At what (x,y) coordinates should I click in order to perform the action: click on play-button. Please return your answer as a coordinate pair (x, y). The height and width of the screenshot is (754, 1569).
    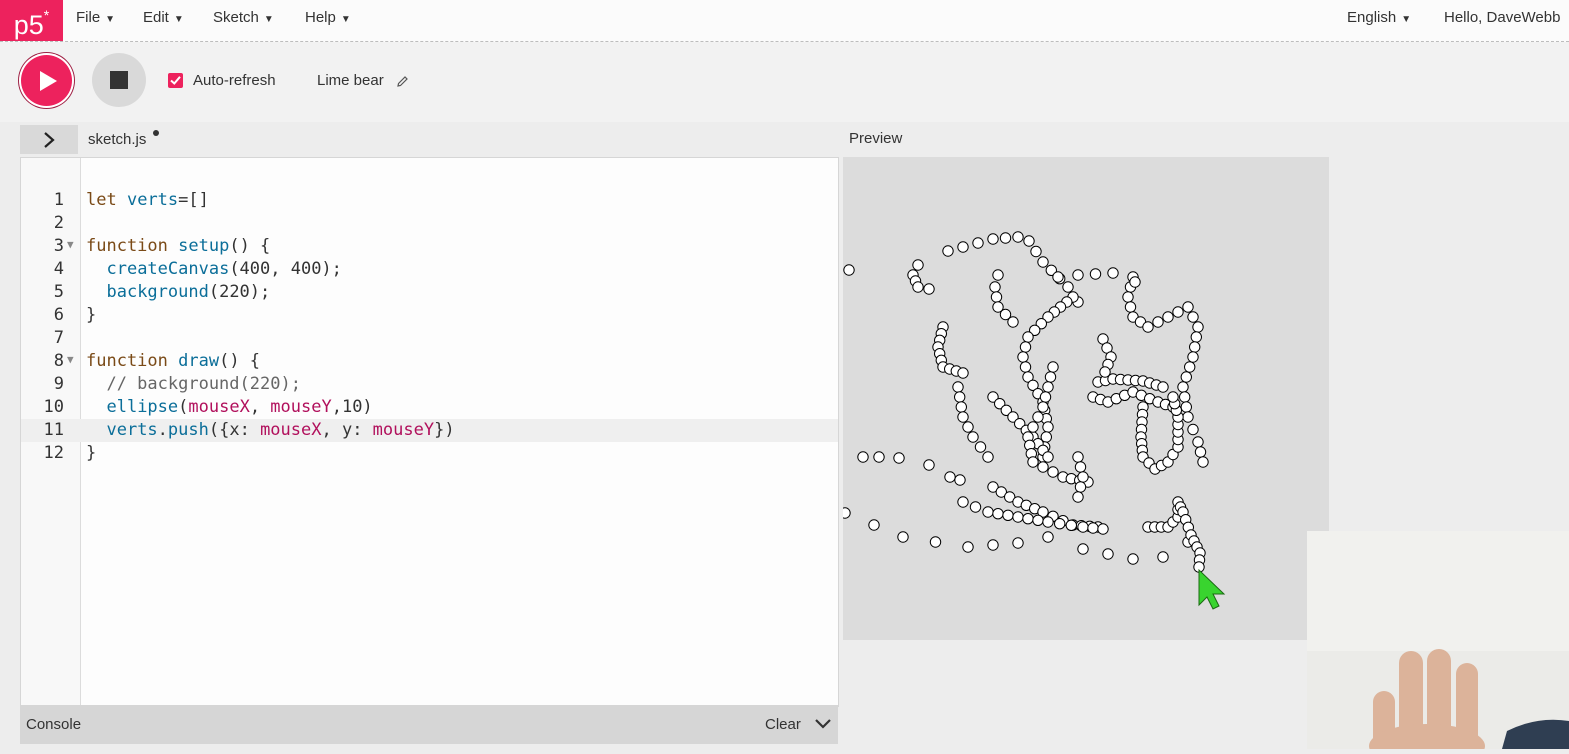
    Looking at the image, I should click on (46, 80).